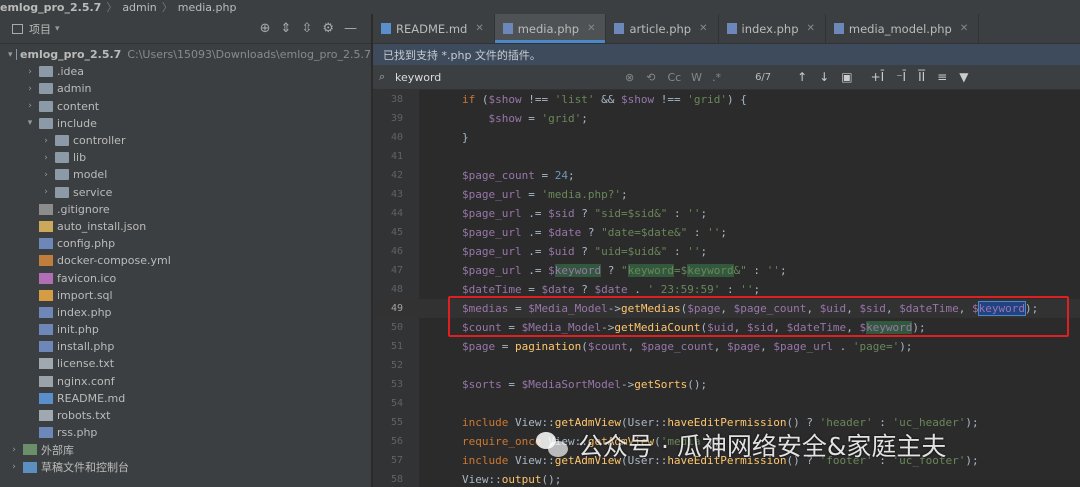  What do you see at coordinates (185, 88) in the screenshot?
I see `tree-item: › admin` at bounding box center [185, 88].